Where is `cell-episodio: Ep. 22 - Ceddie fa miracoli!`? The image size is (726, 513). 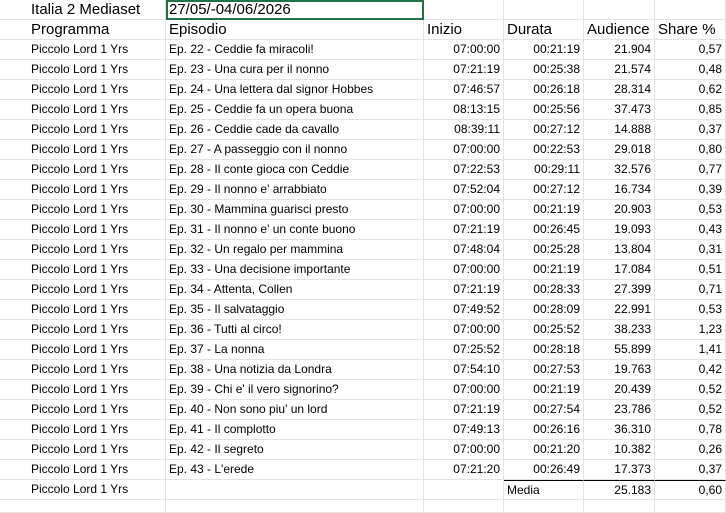 cell-episodio: Ep. 22 - Ceddie fa miracoli! is located at coordinates (295, 50).